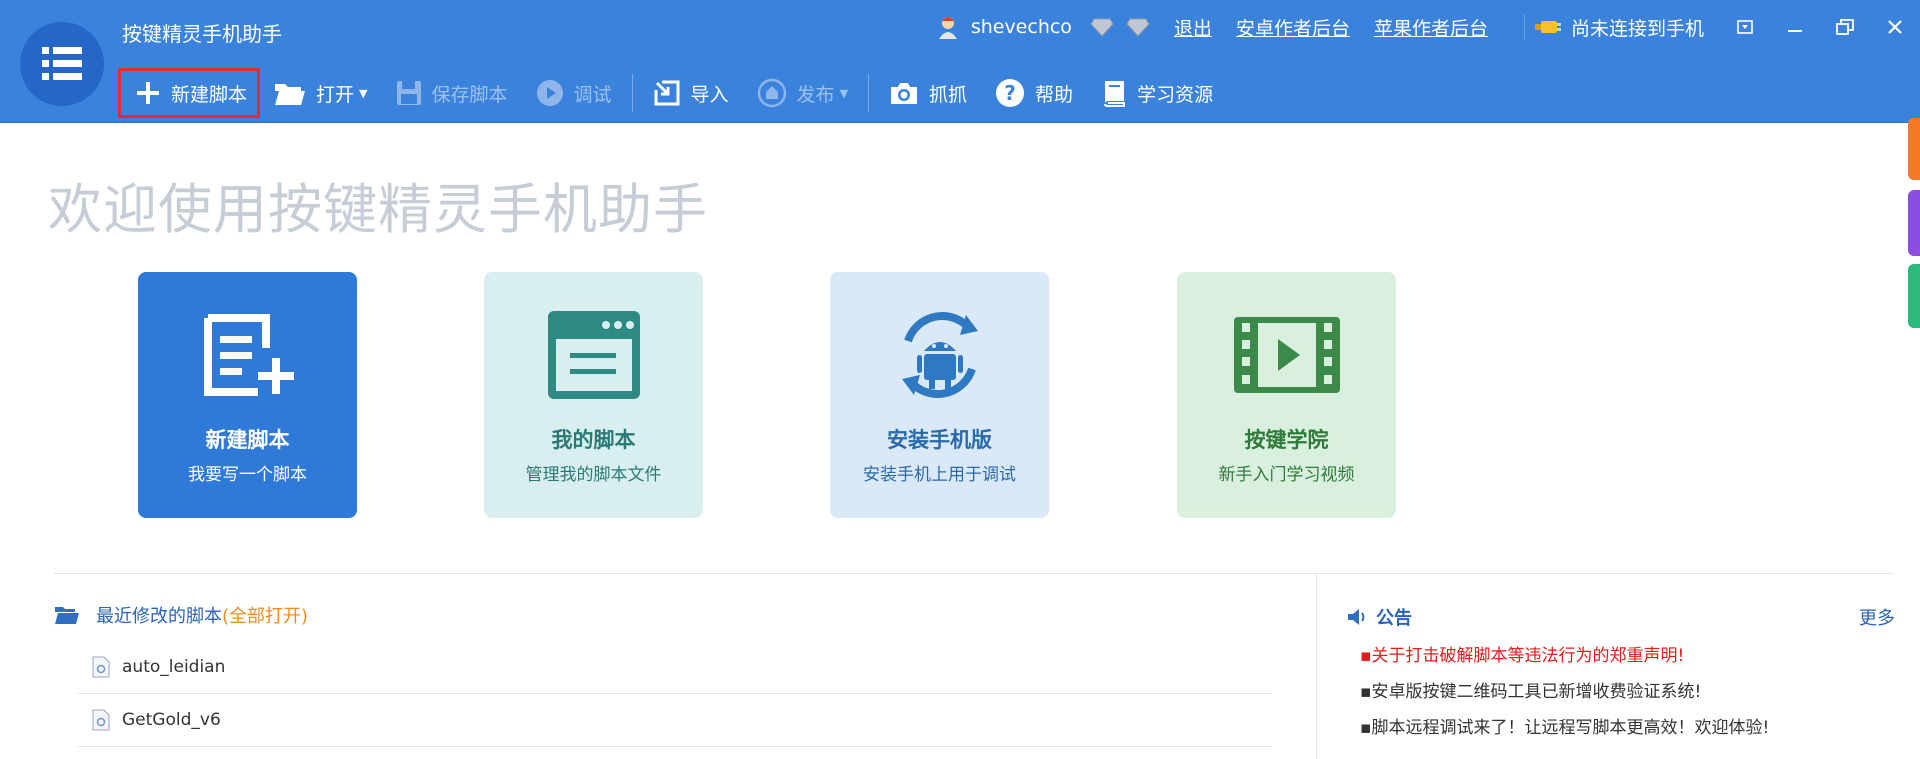 This screenshot has height=759, width=1920. What do you see at coordinates (1286, 475) in the screenshot?
I see `card-subtitle: 新手入门学习视频` at bounding box center [1286, 475].